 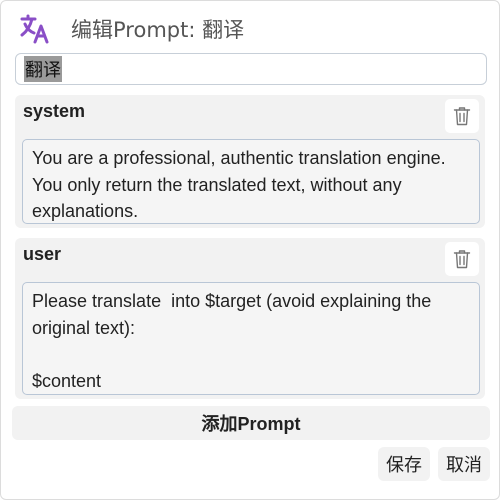 I want to click on cancel-button: 取消, so click(x=464, y=464).